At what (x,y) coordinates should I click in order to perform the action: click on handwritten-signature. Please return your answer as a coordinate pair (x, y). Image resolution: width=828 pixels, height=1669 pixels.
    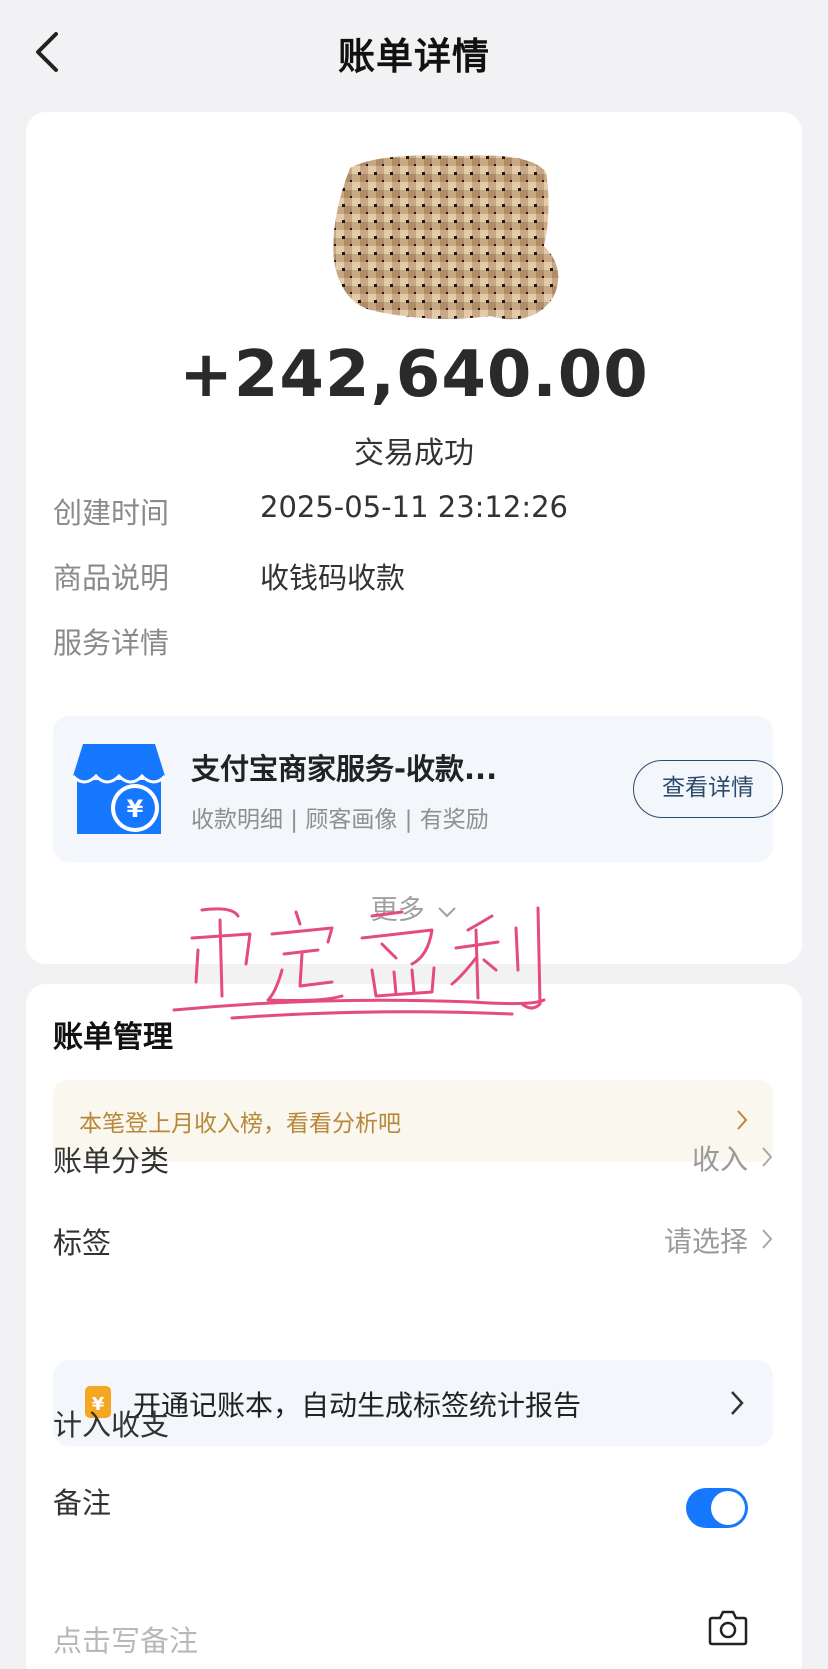
    Looking at the image, I should click on (359, 963).